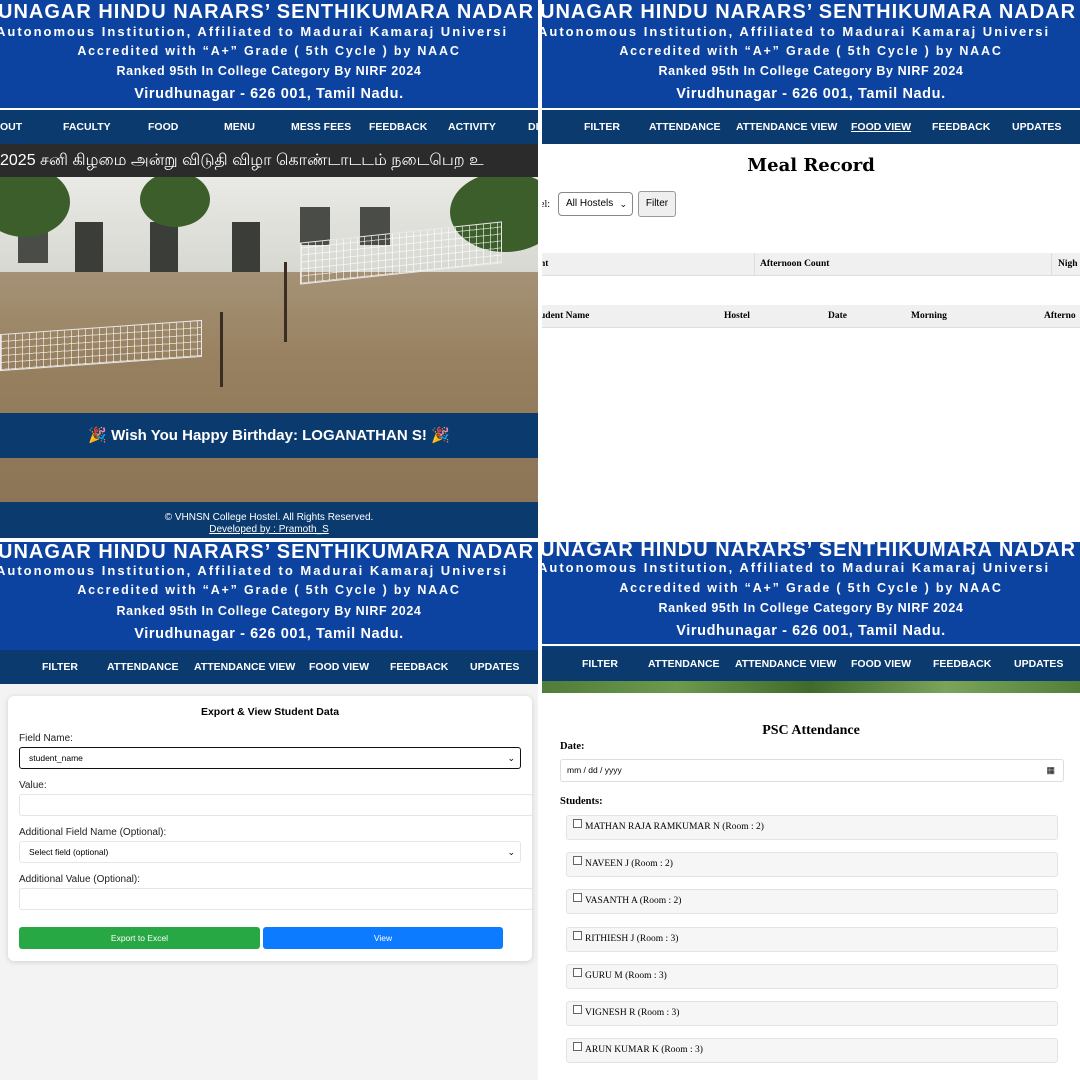  I want to click on nav-faculty: FACULTY, so click(87, 127).